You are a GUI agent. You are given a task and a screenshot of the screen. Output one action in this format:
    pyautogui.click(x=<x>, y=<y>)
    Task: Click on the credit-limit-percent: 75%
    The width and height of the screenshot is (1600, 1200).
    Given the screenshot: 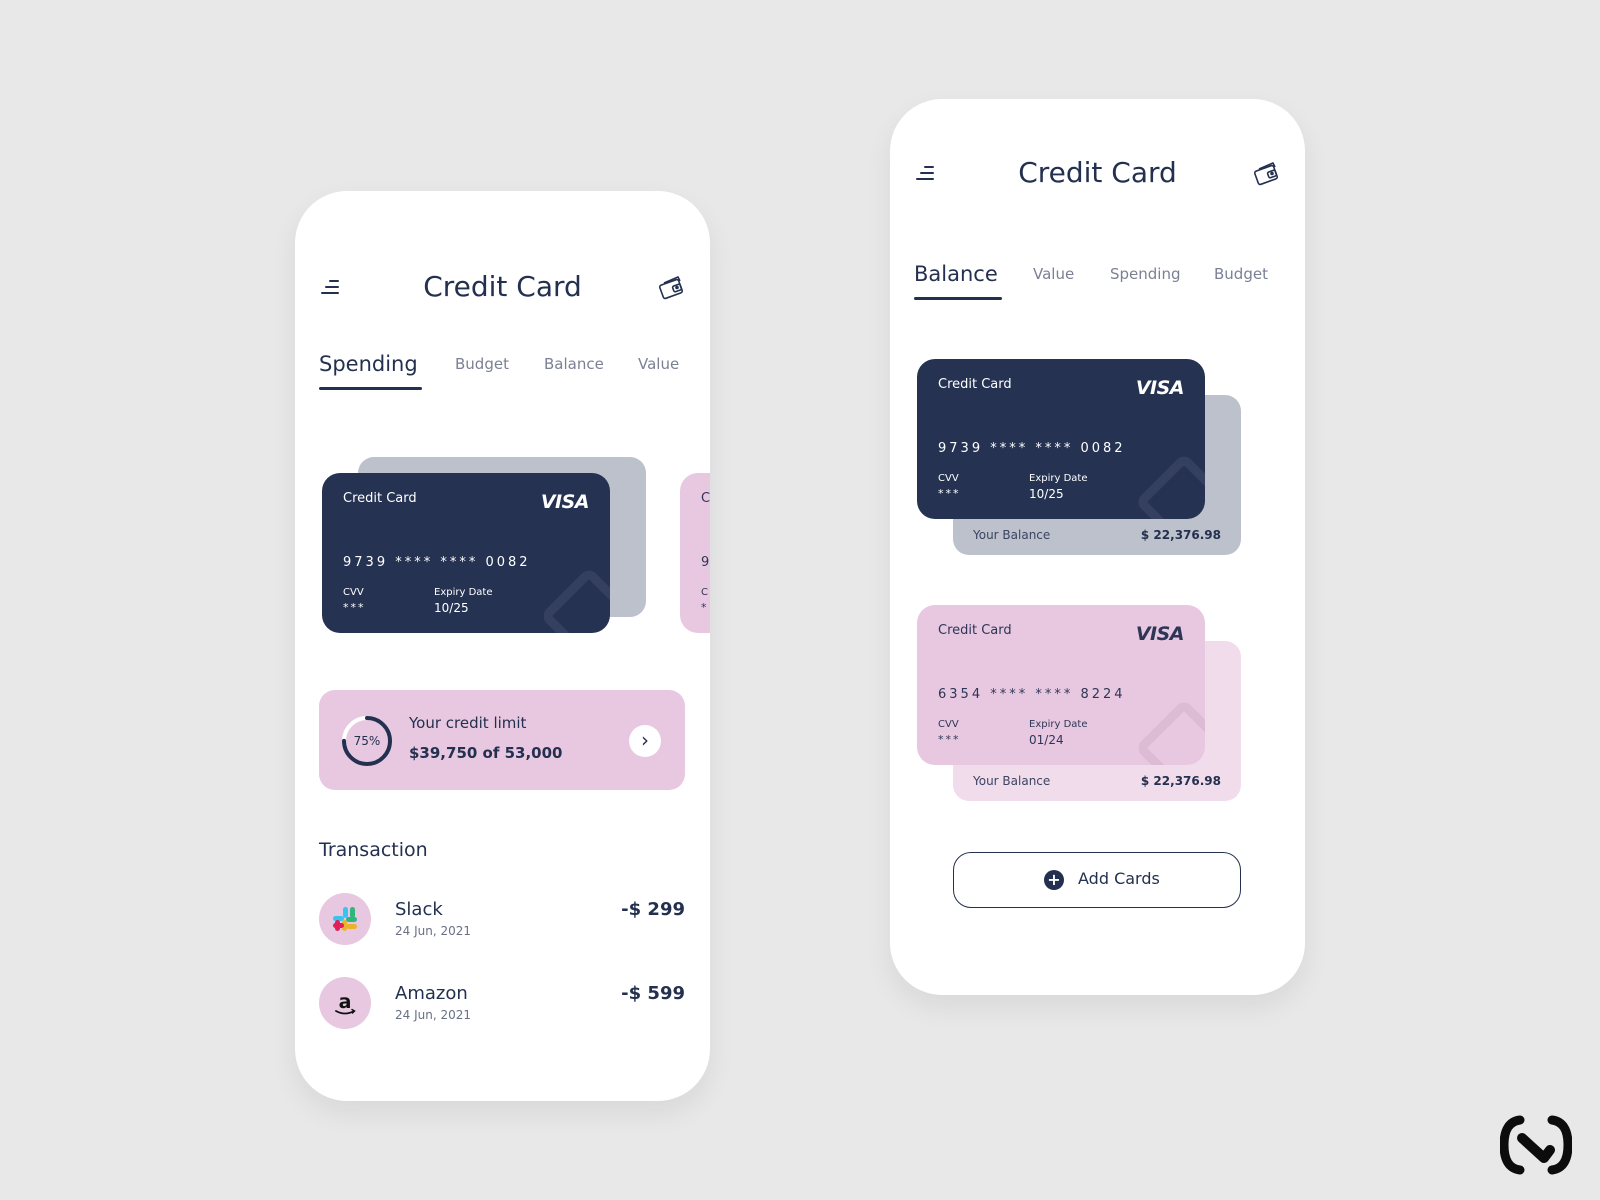 What is the action you would take?
    pyautogui.click(x=367, y=741)
    